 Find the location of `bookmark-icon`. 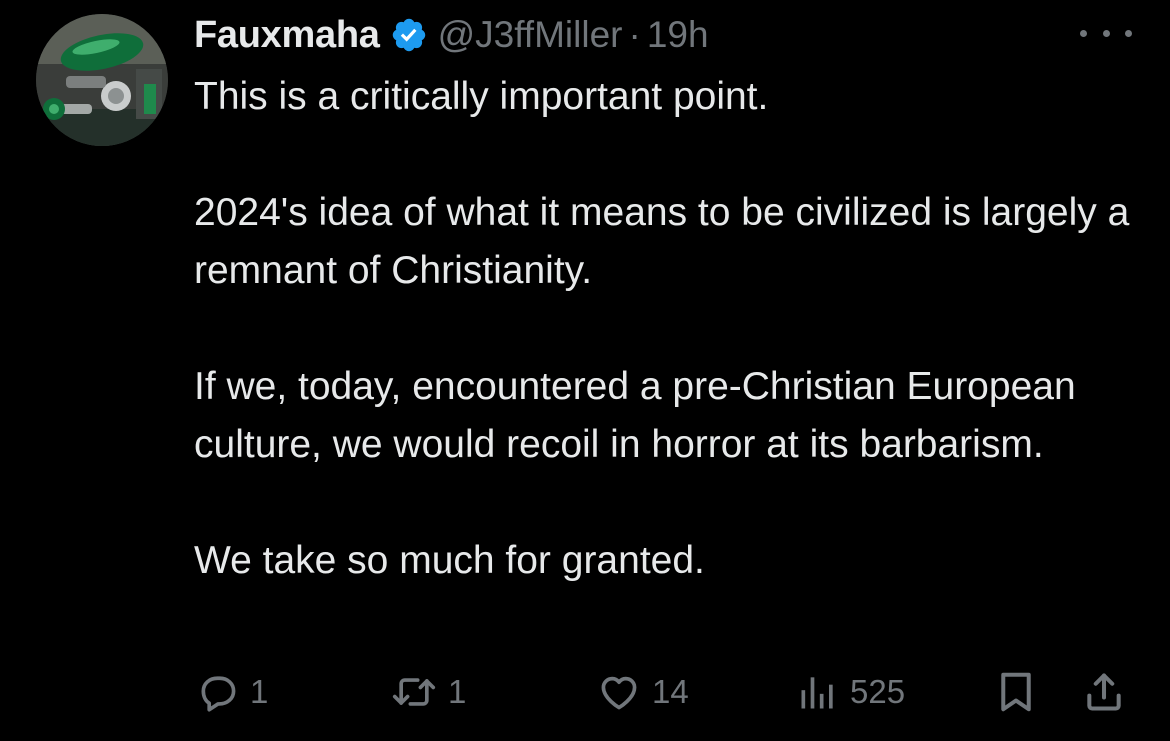

bookmark-icon is located at coordinates (1016, 692).